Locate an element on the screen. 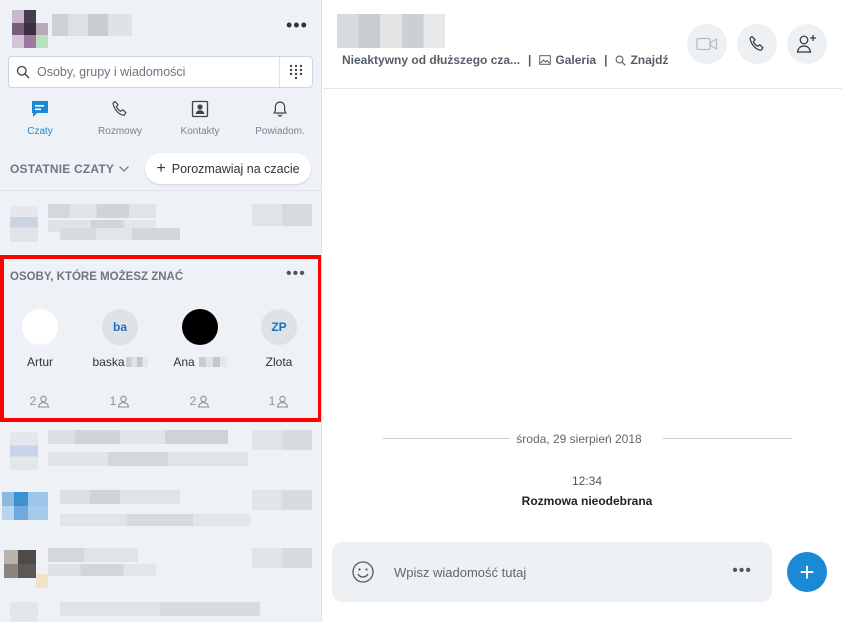  message-composer: ••• is located at coordinates (552, 572).